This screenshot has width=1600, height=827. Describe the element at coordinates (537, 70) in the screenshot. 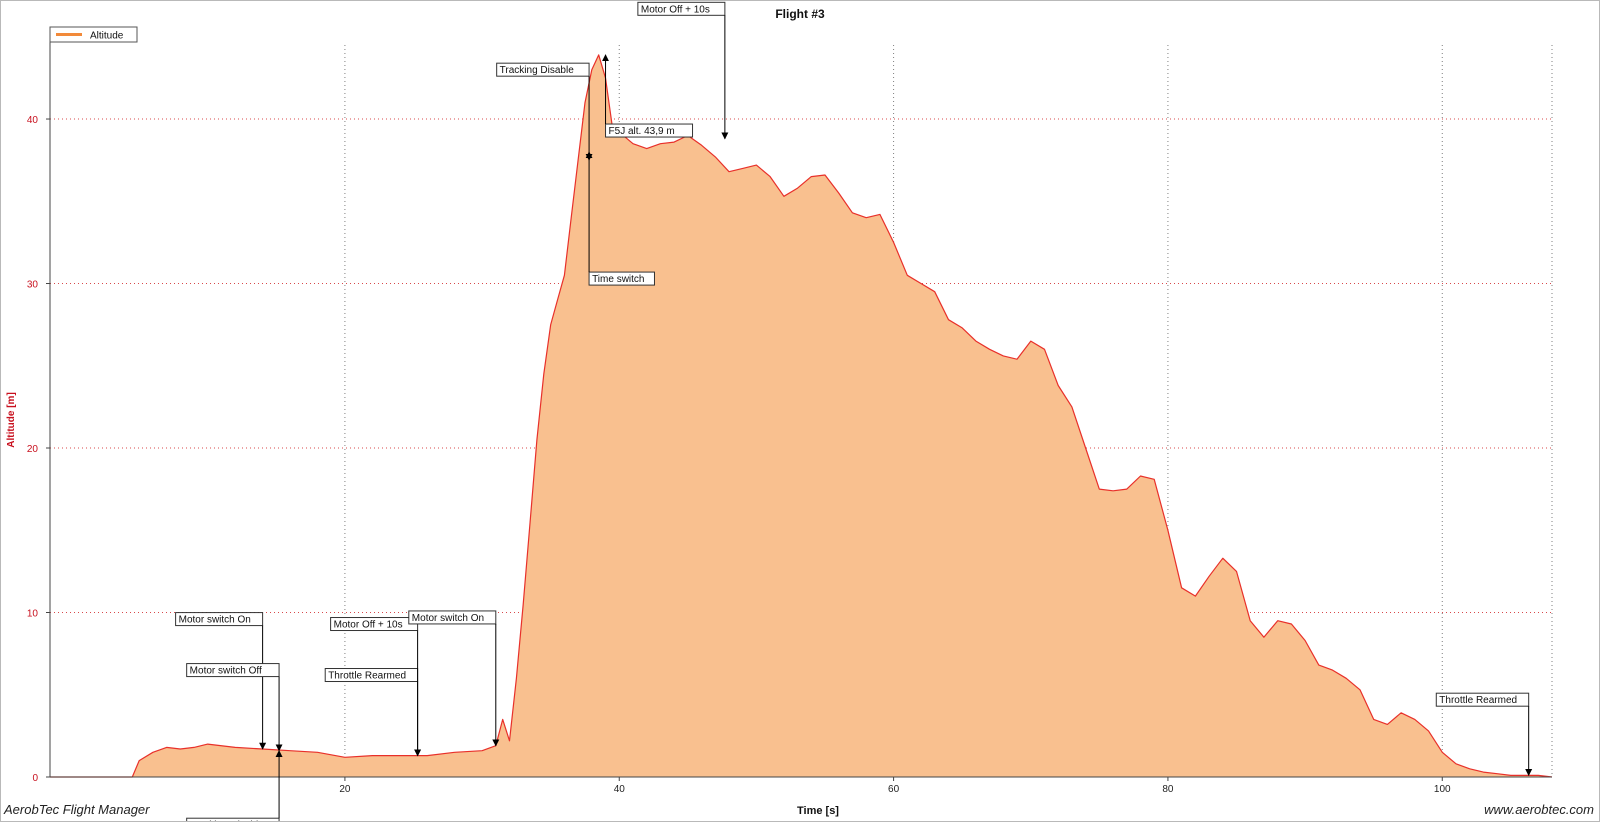

I see `annotation-label: Tracking Disable` at that location.